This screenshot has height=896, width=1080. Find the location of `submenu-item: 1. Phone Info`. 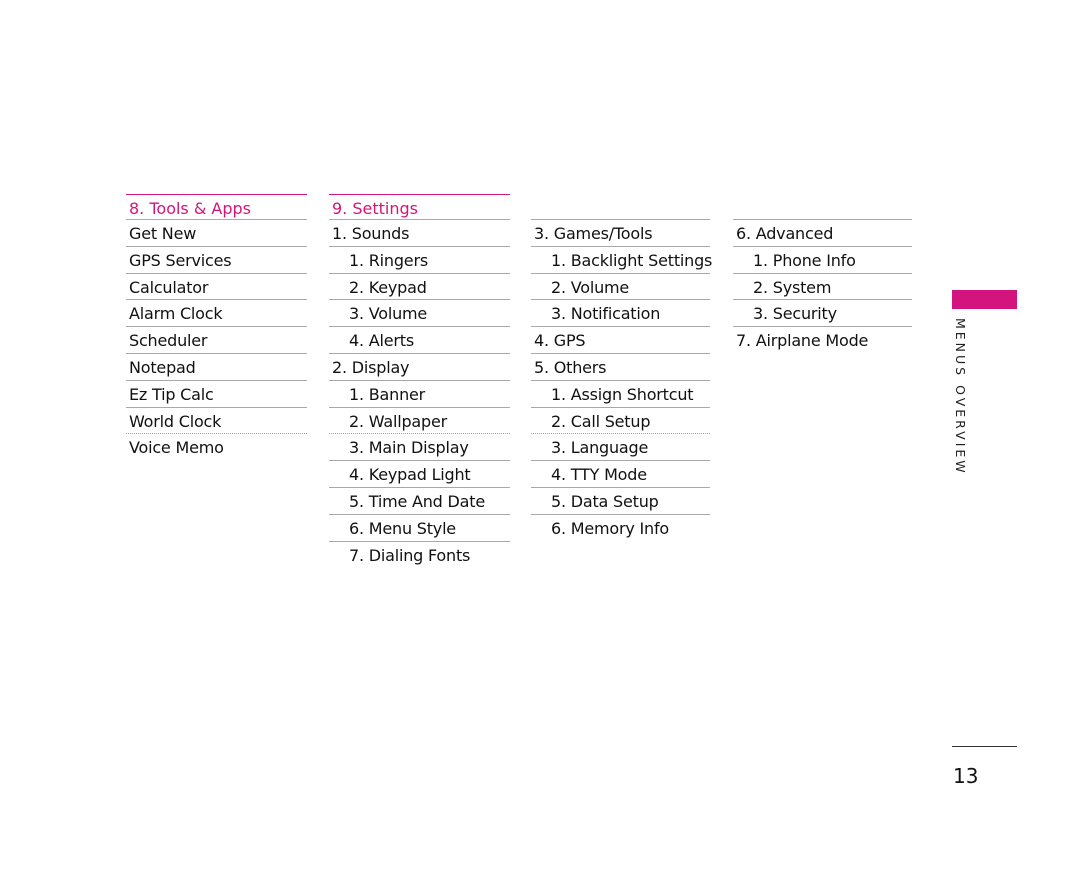

submenu-item: 1. Phone Info is located at coordinates (822, 260).